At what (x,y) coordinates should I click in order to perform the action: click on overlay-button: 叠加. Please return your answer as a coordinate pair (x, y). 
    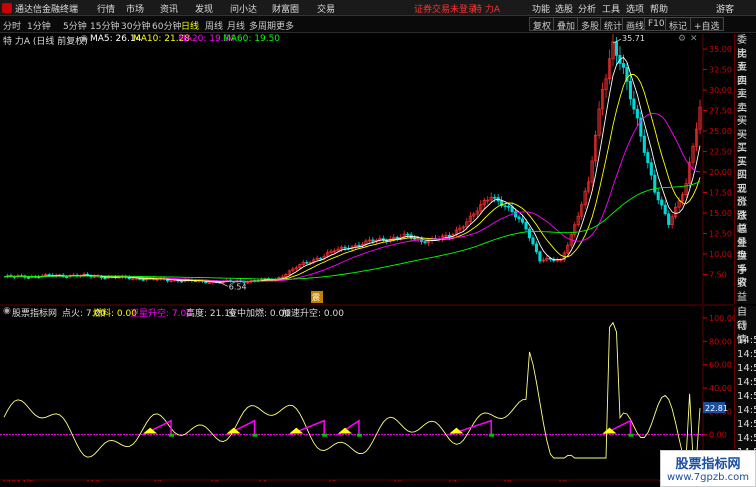
    Looking at the image, I should click on (566, 24).